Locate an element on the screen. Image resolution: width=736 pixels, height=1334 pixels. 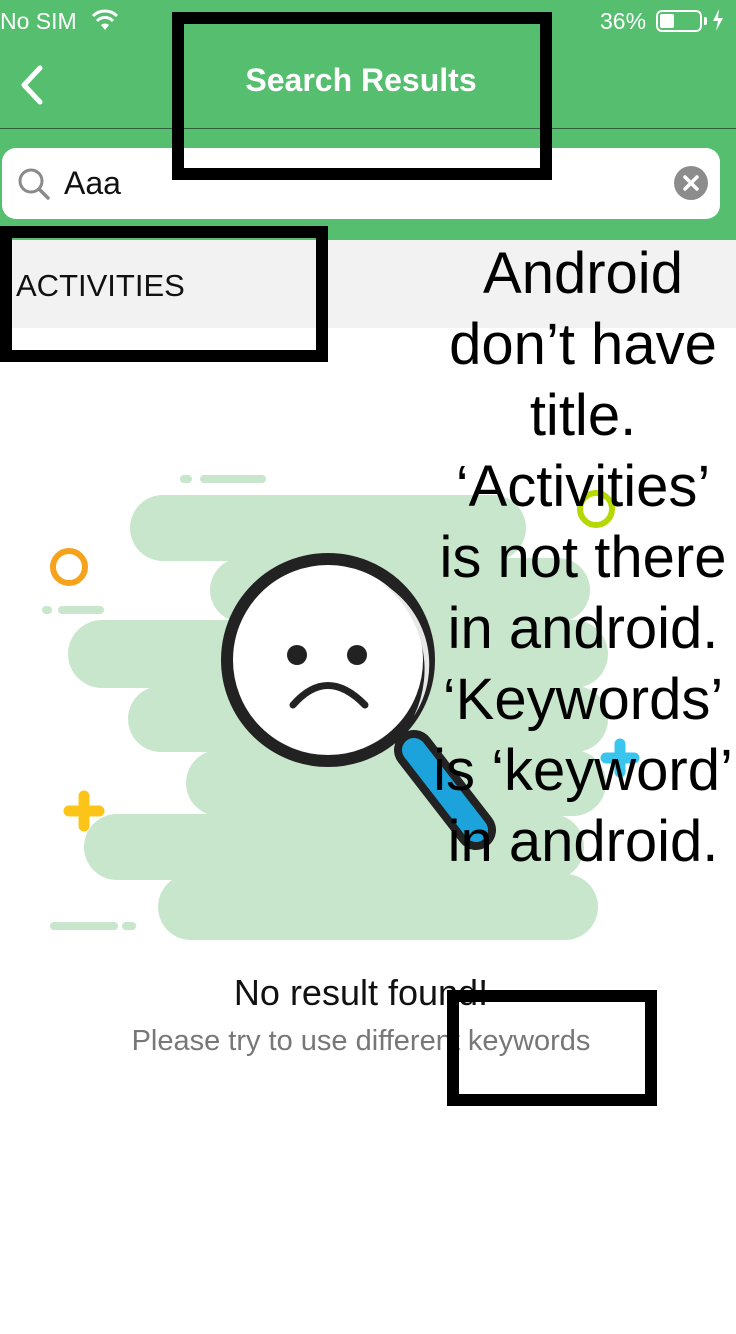
charging-bolt-icon is located at coordinates (718, 20).